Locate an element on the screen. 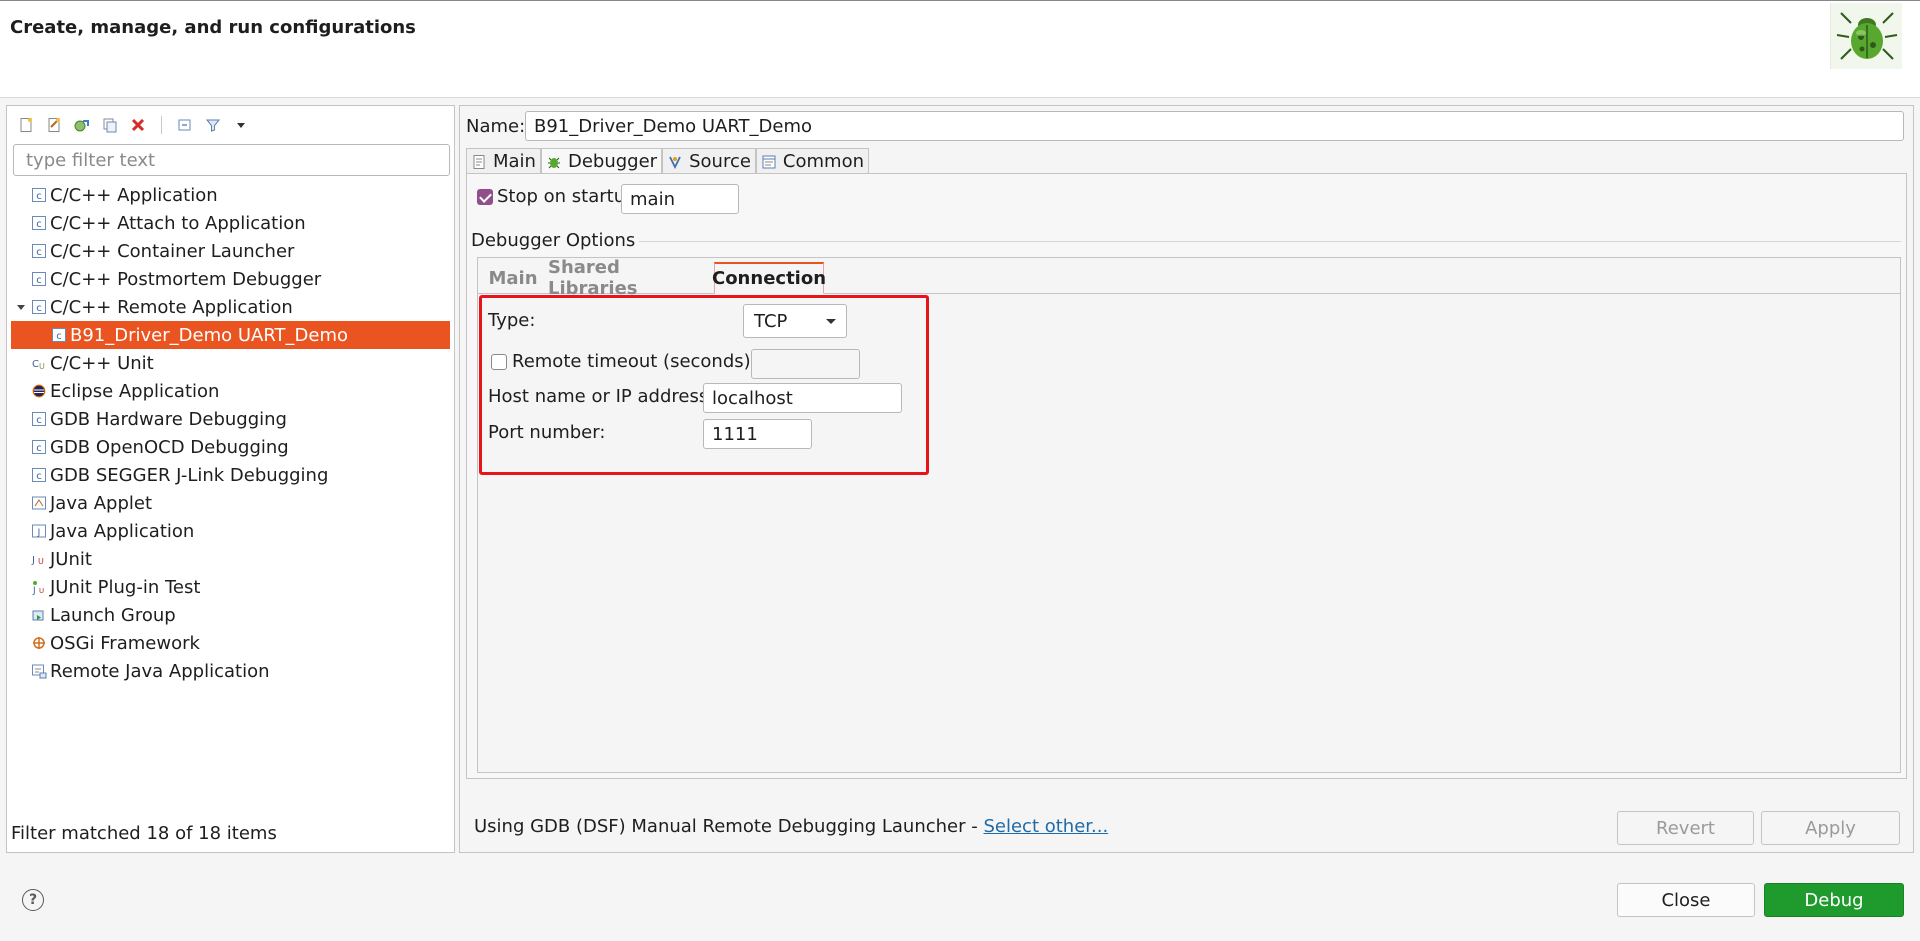 The image size is (1920, 941). tree-item: Remote Java Application is located at coordinates (230, 671).